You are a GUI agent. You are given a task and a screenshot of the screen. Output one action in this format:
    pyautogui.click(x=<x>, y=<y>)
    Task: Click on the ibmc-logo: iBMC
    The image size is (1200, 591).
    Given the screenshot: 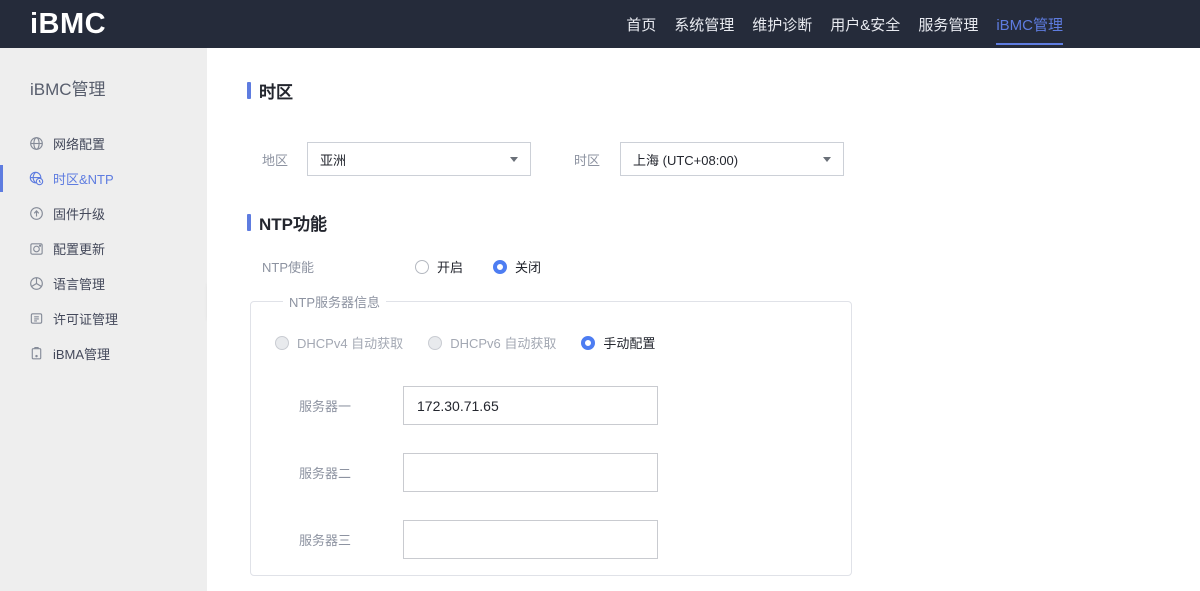 What is the action you would take?
    pyautogui.click(x=68, y=23)
    